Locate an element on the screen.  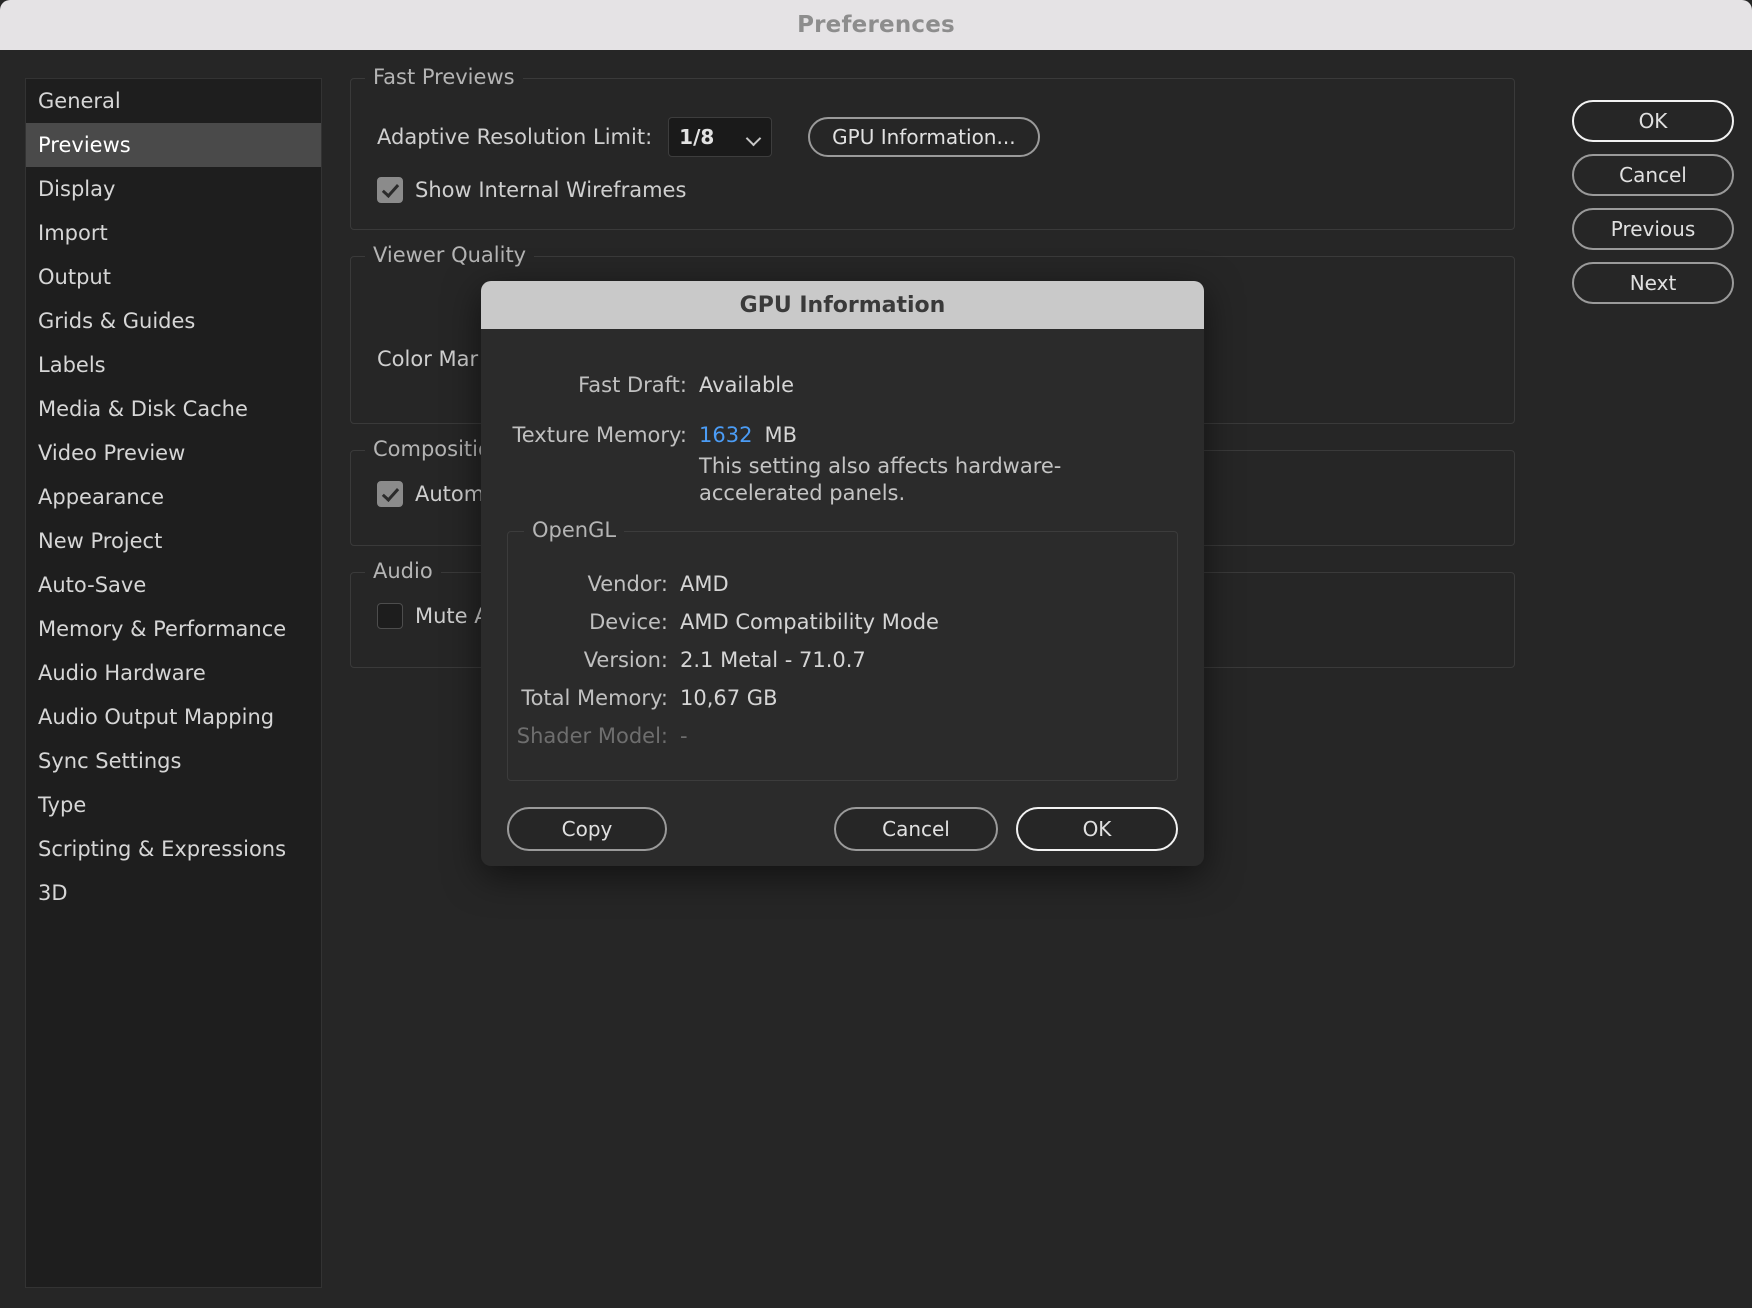
sidebar-item-video-preview: Video Preview is located at coordinates (173, 453).